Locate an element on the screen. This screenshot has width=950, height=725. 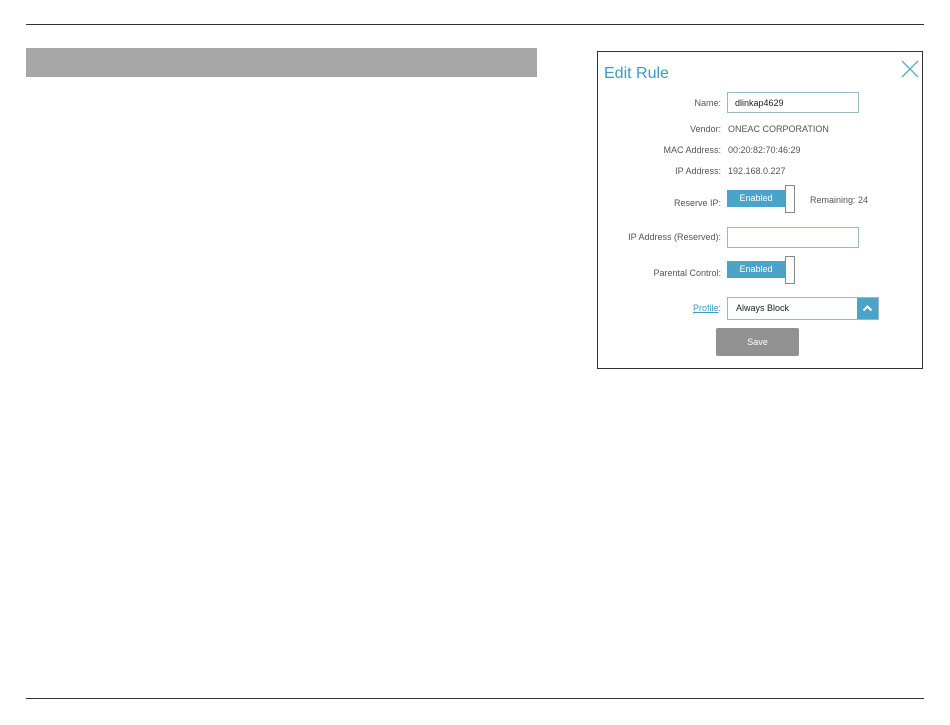
vendor-value: ONEAC CORPORATION is located at coordinates (778, 129).